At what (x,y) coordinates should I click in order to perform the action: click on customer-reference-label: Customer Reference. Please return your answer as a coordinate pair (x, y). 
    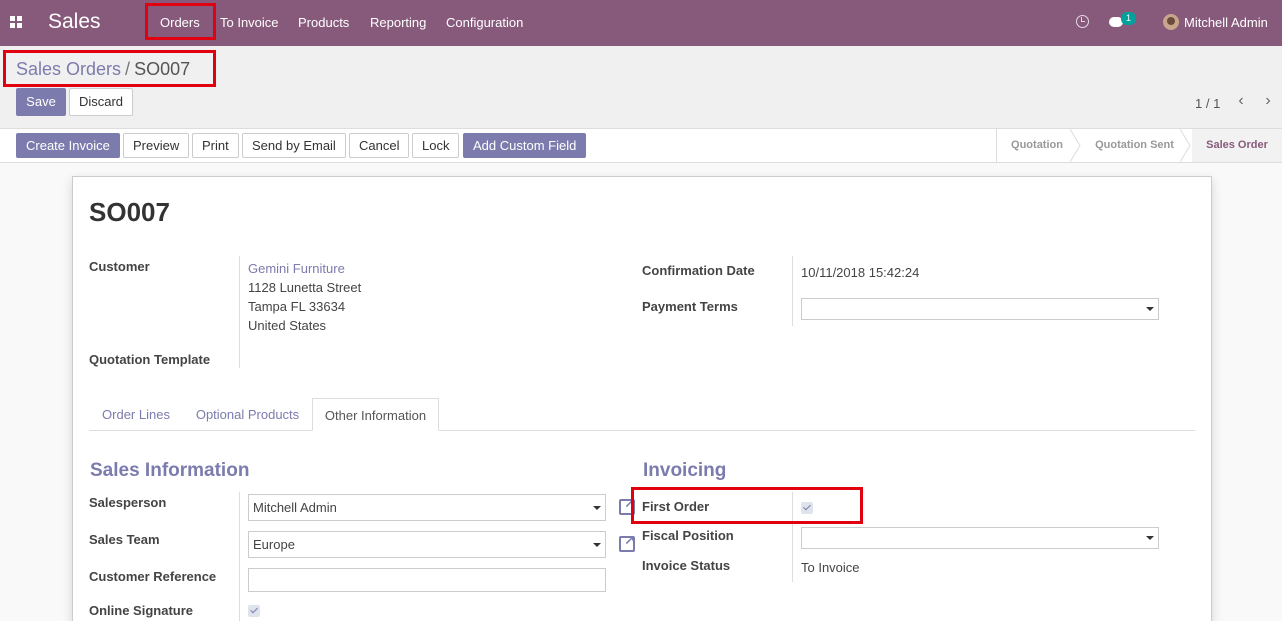
    Looking at the image, I should click on (153, 576).